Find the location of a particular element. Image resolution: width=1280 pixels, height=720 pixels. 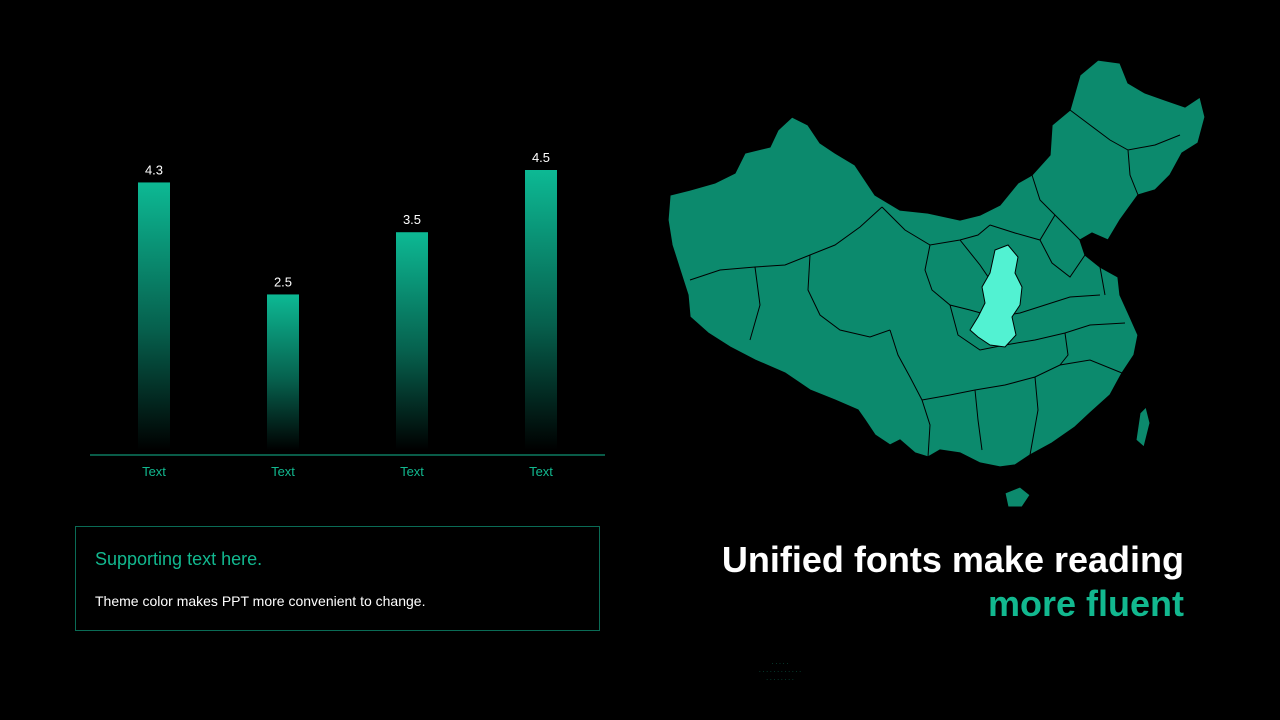

headline-line-1: Unified fonts make reading is located at coordinates (952, 559).